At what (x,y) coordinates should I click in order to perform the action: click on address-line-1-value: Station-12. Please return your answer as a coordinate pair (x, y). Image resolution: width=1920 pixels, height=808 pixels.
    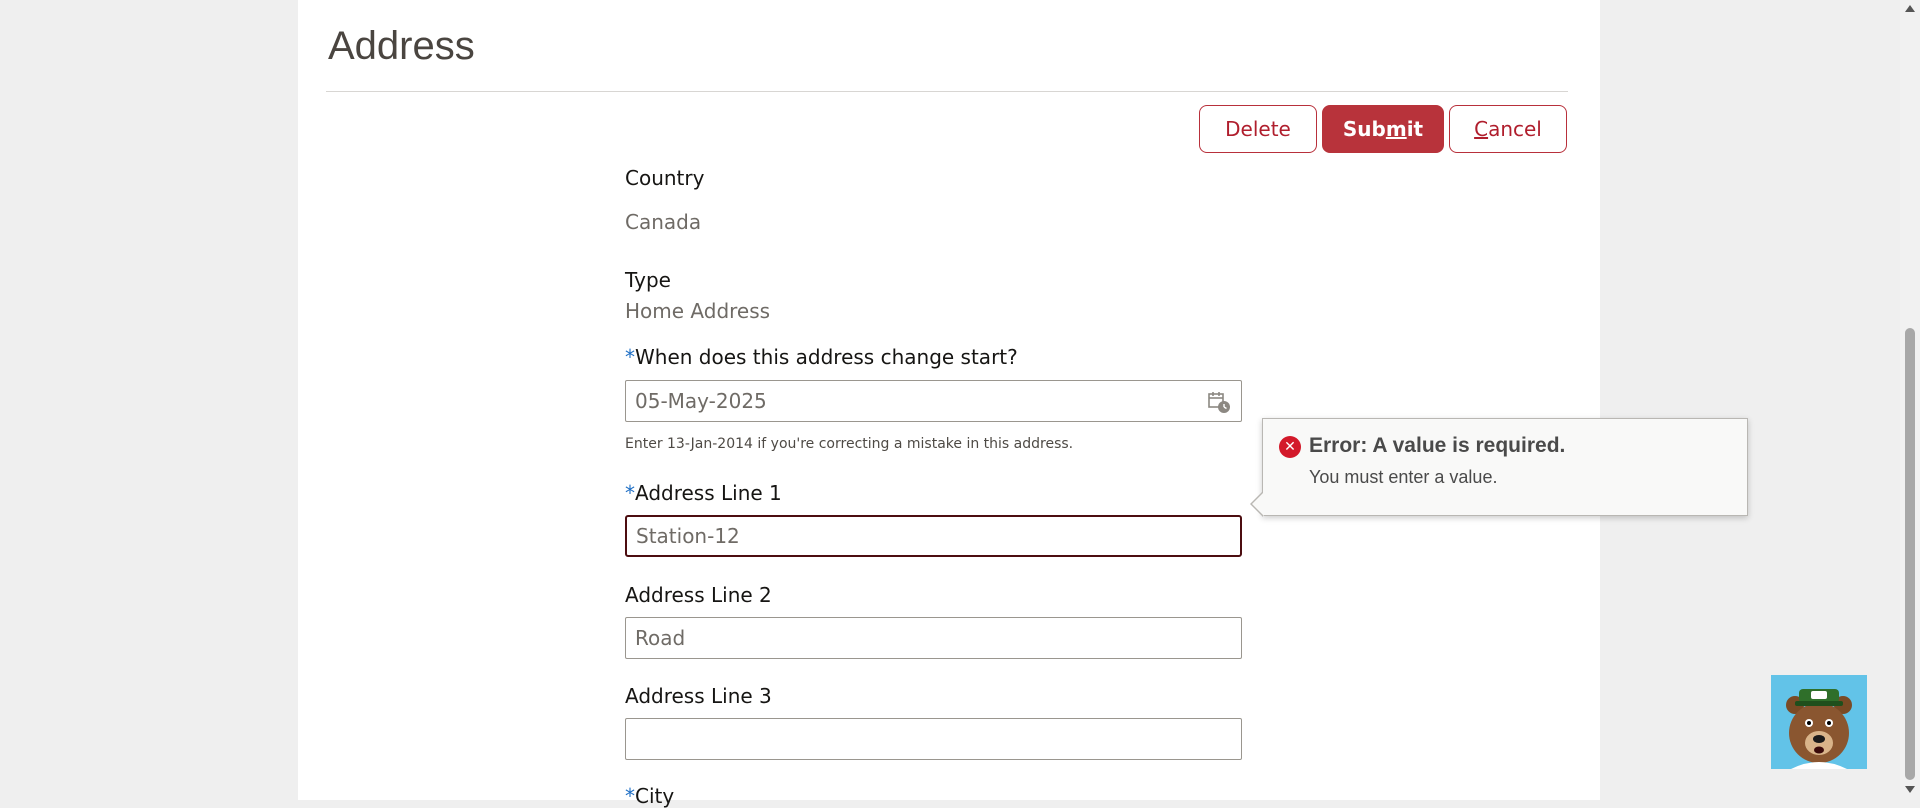
    Looking at the image, I should click on (688, 536).